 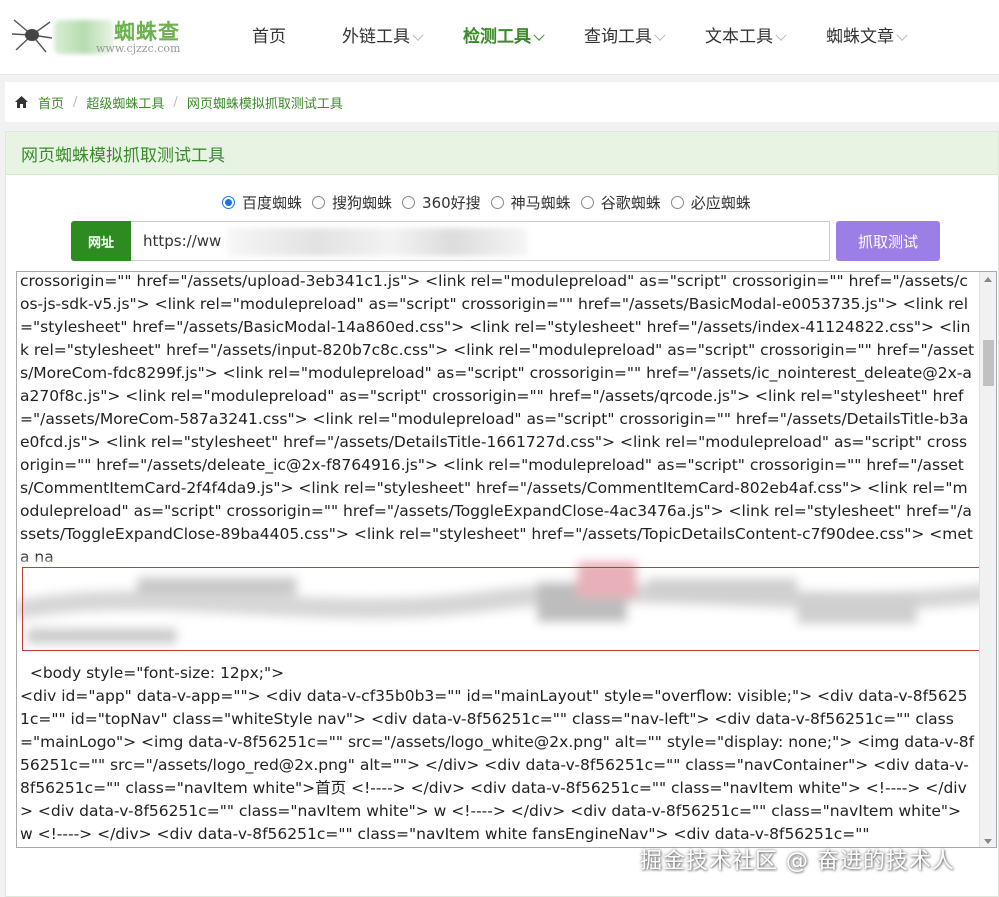 What do you see at coordinates (618, 37) in the screenshot?
I see `nav-label: 查询工具` at bounding box center [618, 37].